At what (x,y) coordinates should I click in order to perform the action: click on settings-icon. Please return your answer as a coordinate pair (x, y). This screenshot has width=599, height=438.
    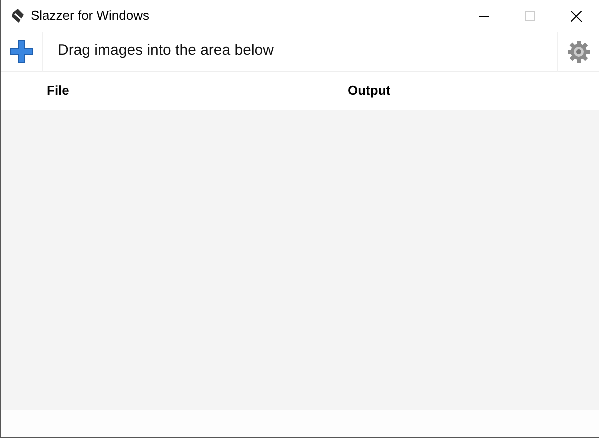
    Looking at the image, I should click on (578, 52).